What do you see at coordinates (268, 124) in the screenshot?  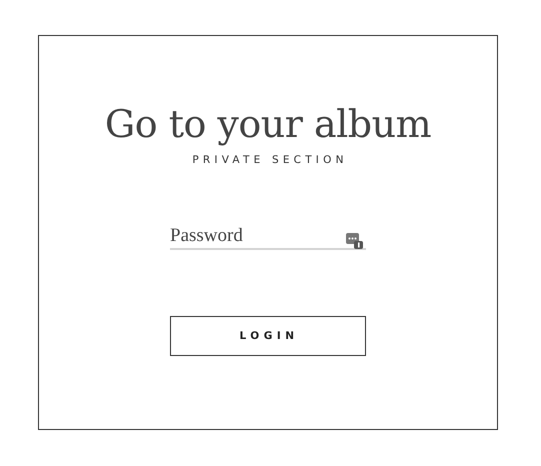 I see `page-title: Go to your album` at bounding box center [268, 124].